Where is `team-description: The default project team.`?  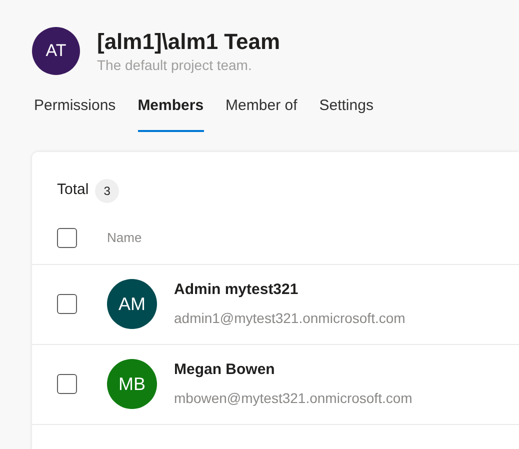
team-description: The default project team. is located at coordinates (175, 65).